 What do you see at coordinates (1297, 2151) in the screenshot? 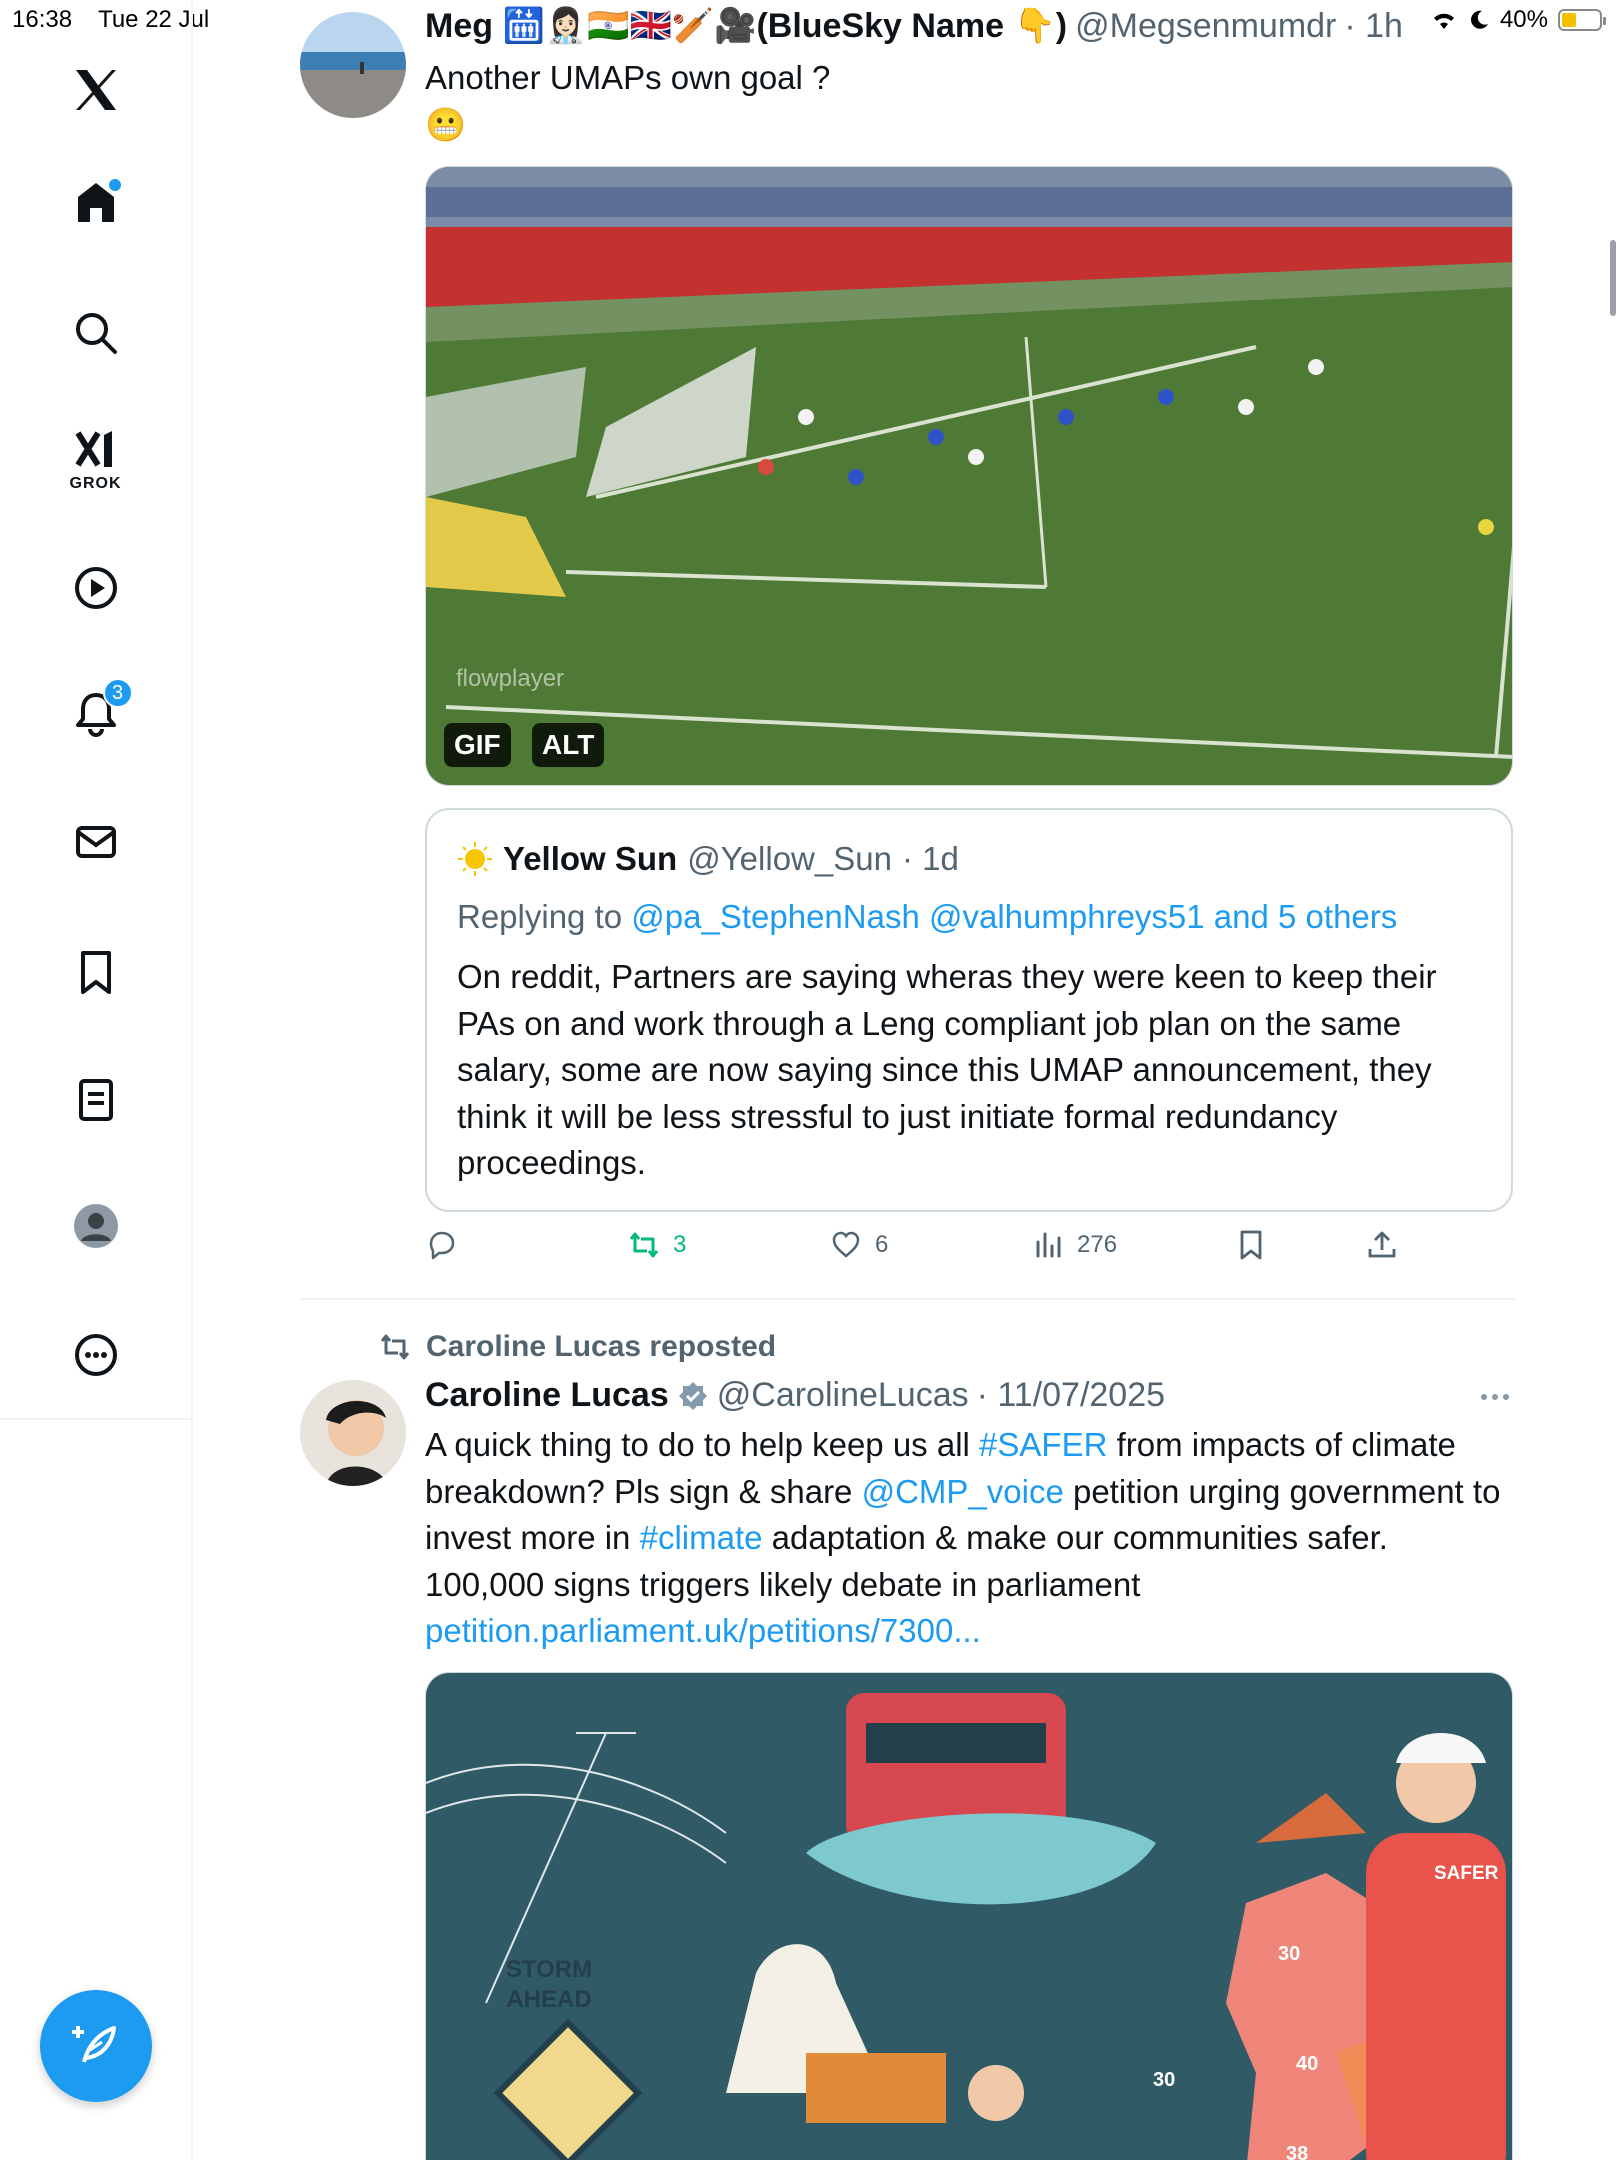
I see `temp-label-4: 38` at bounding box center [1297, 2151].